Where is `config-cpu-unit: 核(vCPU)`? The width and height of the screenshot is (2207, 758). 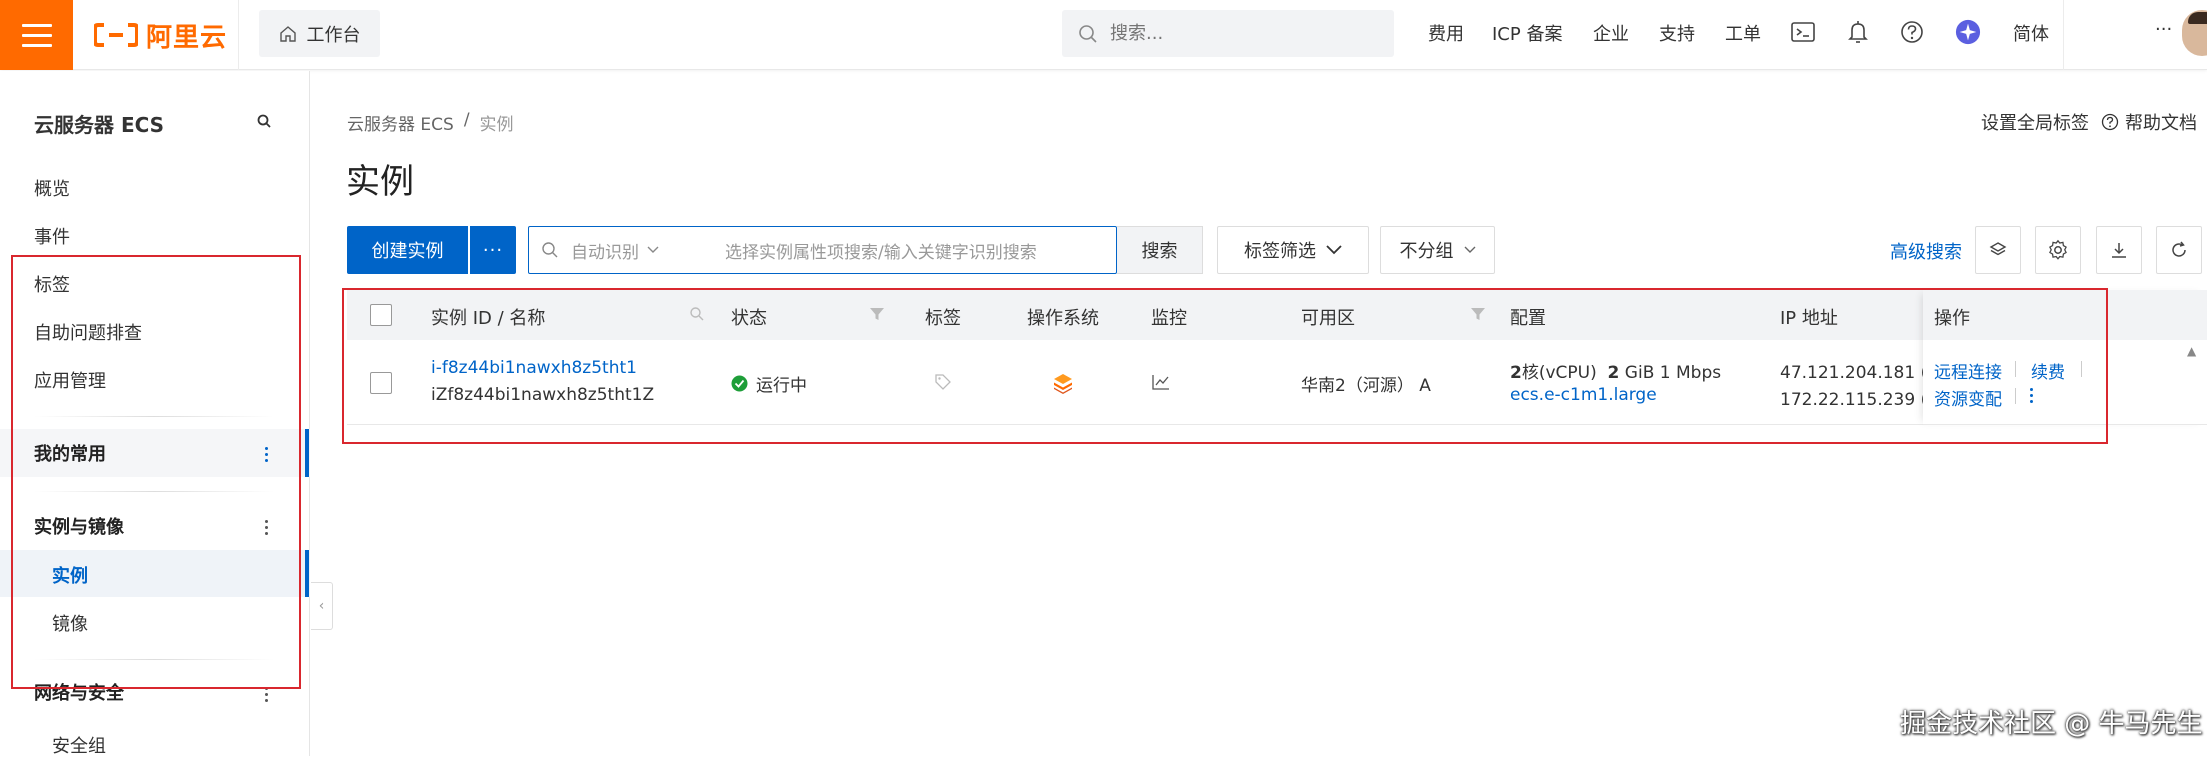 config-cpu-unit: 核(vCPU) is located at coordinates (1559, 373).